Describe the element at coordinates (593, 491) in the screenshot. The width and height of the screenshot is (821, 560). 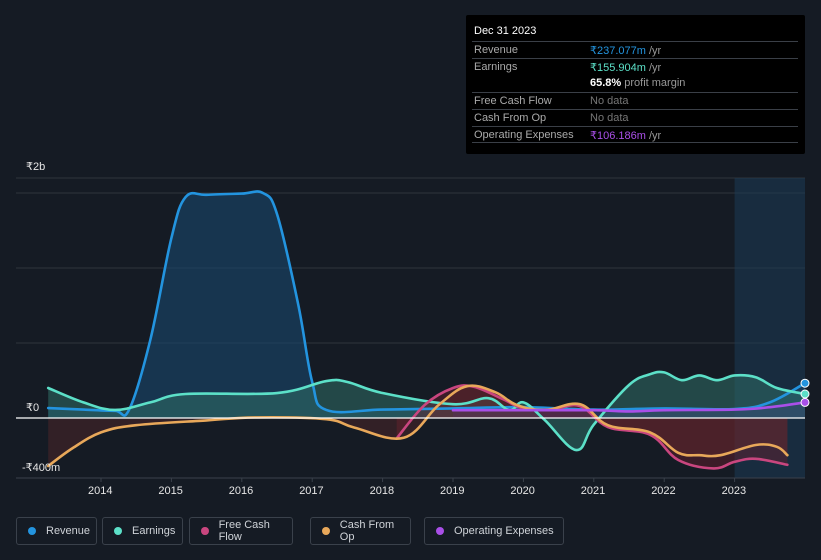
I see `x-tick-label: 2021` at that location.